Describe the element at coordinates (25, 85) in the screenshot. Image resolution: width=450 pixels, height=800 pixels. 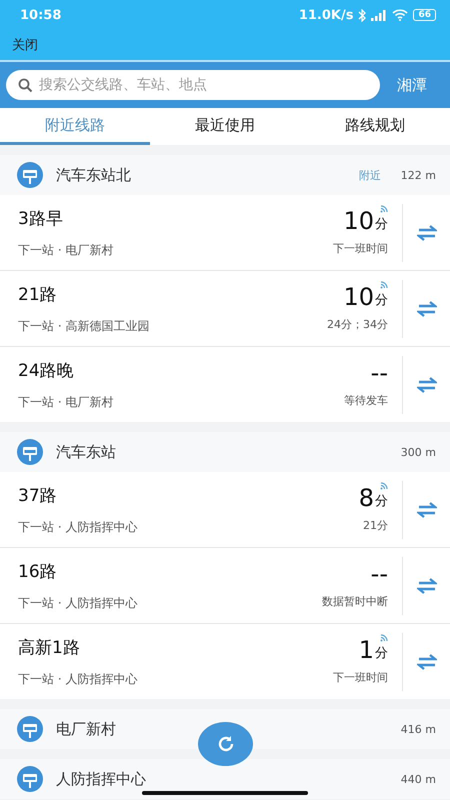
I see `search-icon` at that location.